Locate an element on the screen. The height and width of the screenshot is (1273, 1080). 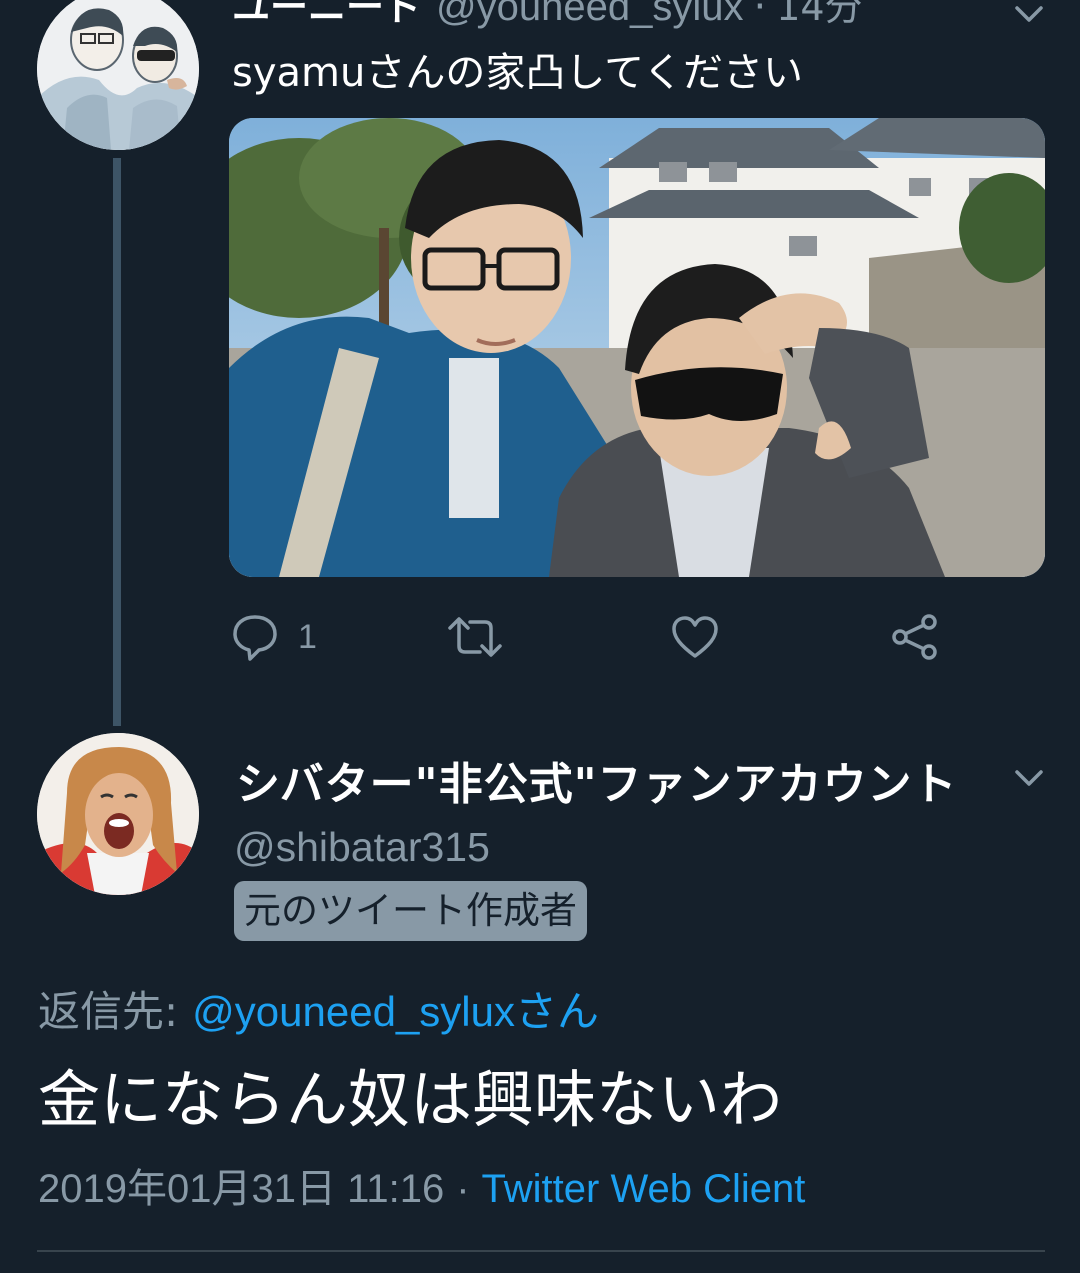
tweet-client-link: Twitter Web Client is located at coordinates (644, 1189).